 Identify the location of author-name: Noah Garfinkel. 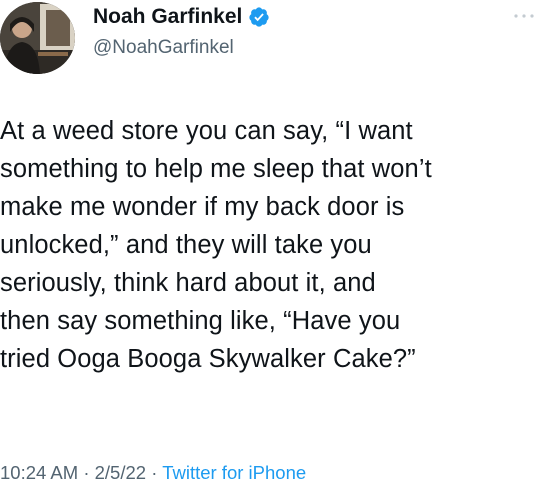
(167, 17).